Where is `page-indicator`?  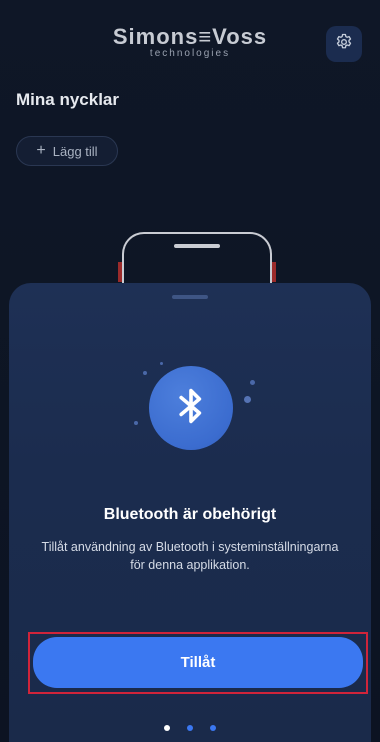 page-indicator is located at coordinates (190, 728).